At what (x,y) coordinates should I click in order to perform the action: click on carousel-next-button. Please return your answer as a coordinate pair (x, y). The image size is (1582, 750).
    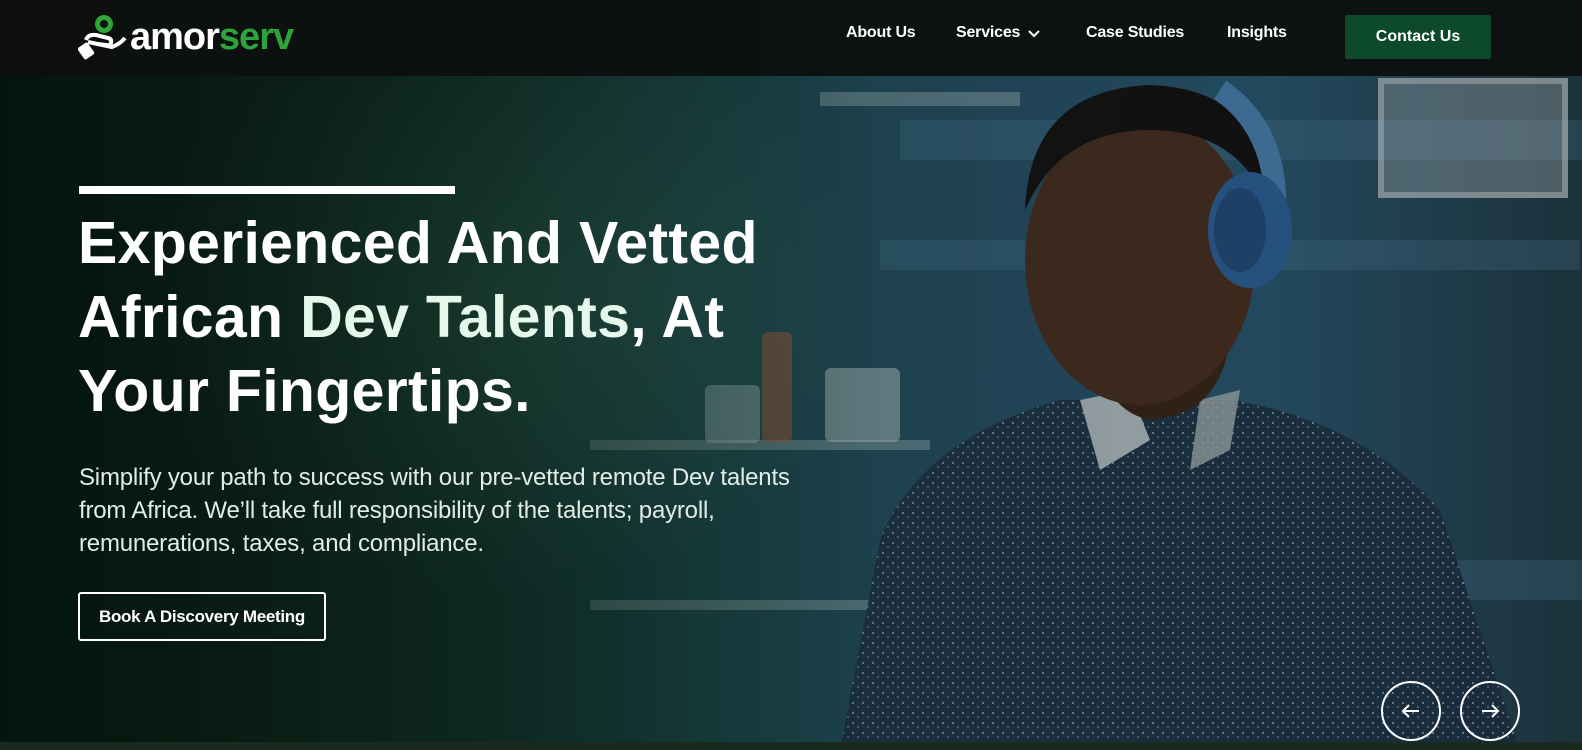
    Looking at the image, I should click on (1490, 711).